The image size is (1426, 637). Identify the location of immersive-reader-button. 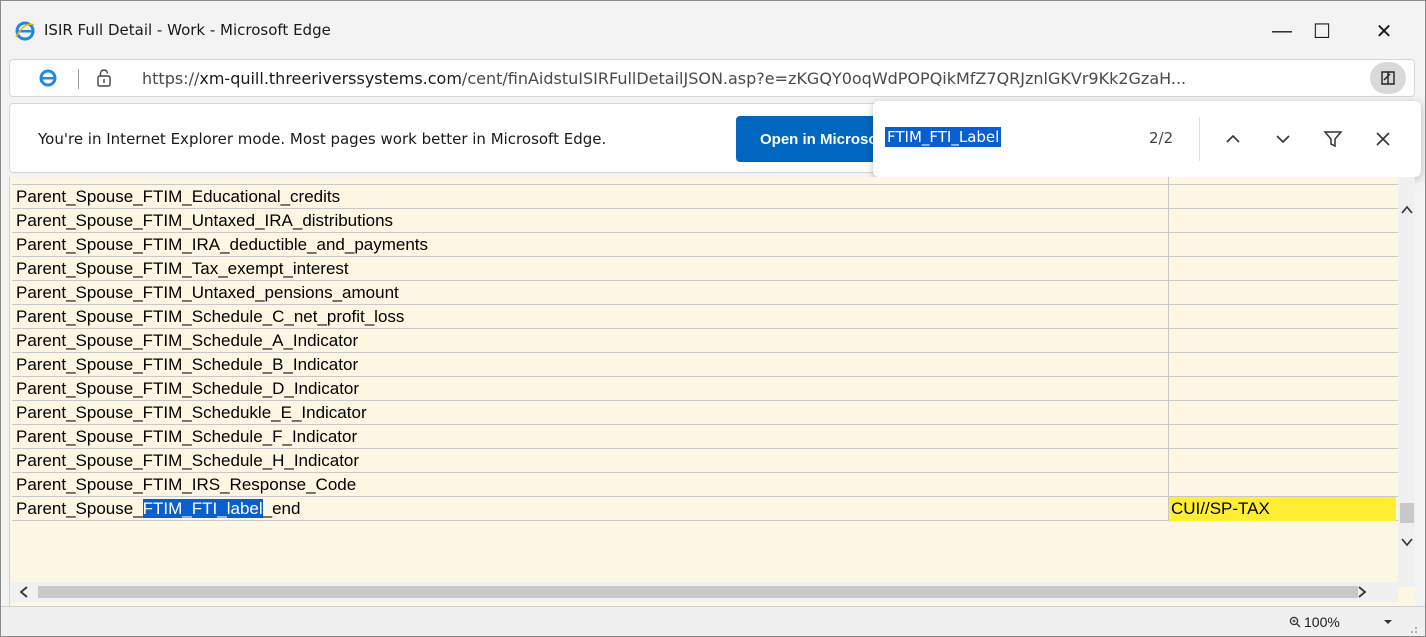
(1388, 78).